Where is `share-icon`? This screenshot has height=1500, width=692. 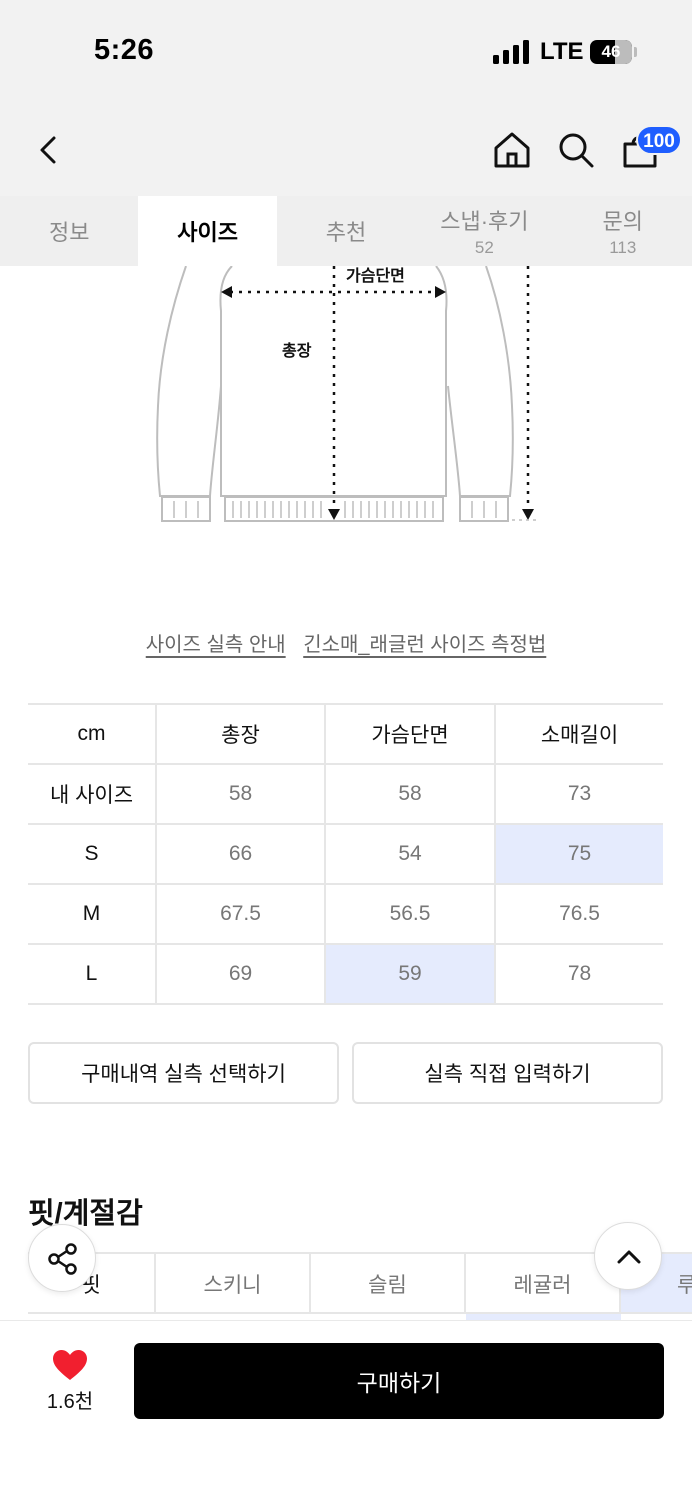
share-icon is located at coordinates (62, 1259).